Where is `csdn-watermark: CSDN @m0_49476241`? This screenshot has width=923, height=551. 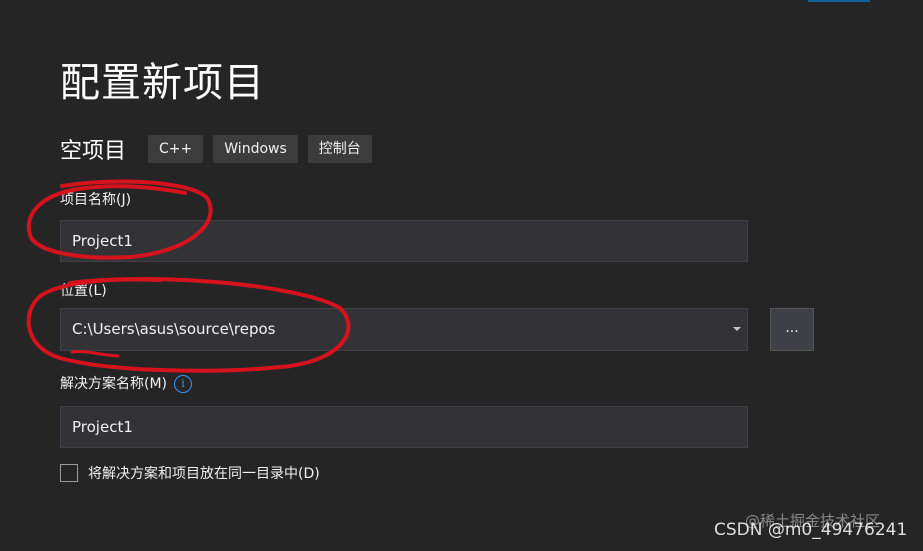
csdn-watermark: CSDN @m0_49476241 is located at coordinates (811, 530).